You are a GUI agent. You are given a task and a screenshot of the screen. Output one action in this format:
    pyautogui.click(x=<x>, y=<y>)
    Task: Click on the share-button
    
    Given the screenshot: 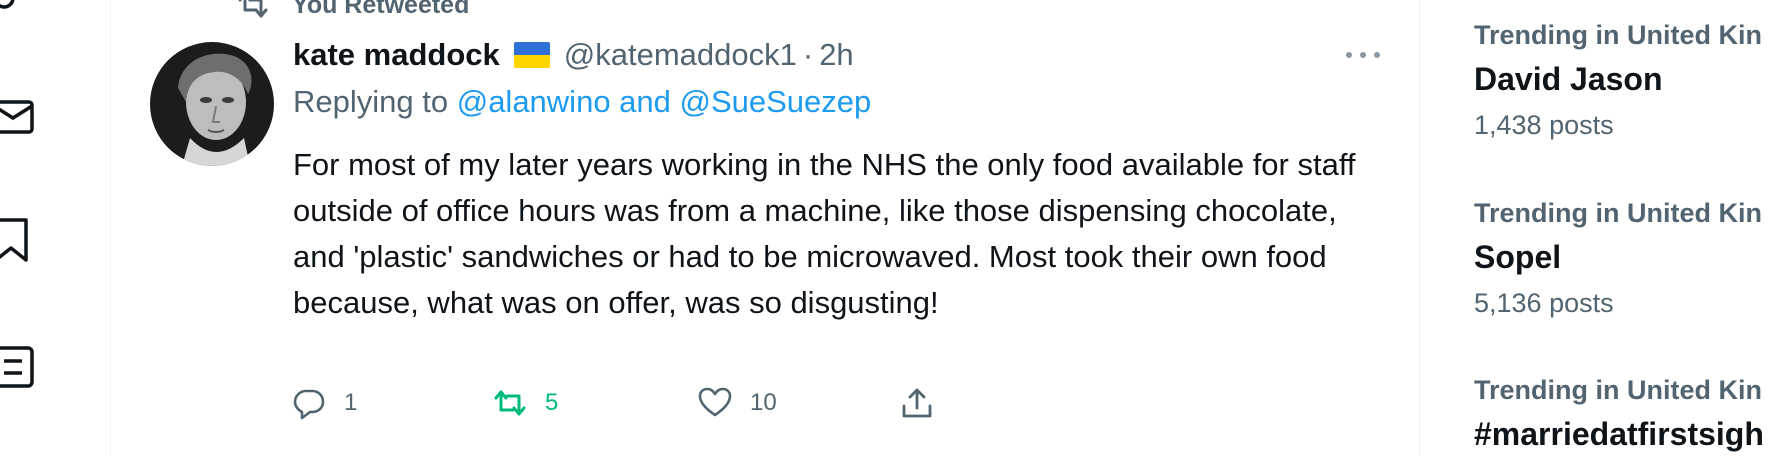 What is the action you would take?
    pyautogui.click(x=917, y=403)
    